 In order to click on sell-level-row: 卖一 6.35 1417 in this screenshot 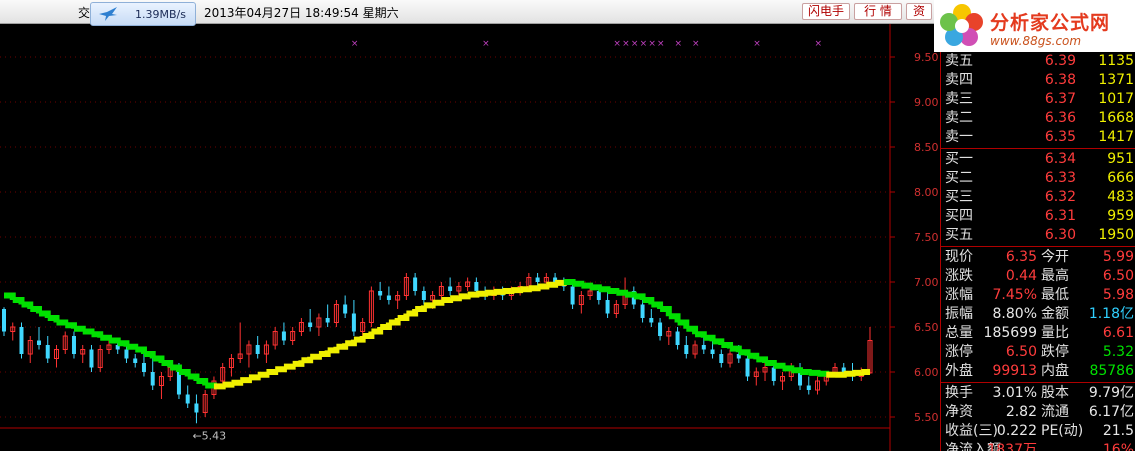, I will do `click(1038, 137)`.